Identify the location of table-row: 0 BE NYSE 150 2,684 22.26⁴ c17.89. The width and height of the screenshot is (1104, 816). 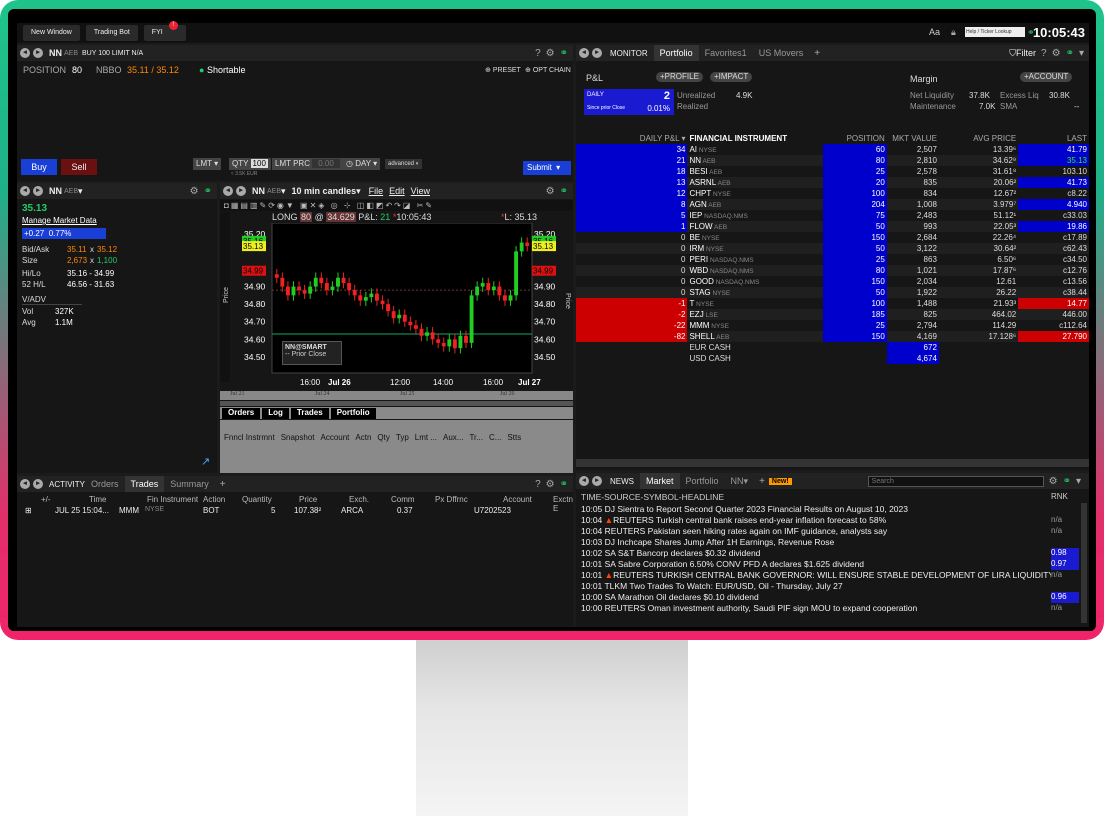
(832, 237).